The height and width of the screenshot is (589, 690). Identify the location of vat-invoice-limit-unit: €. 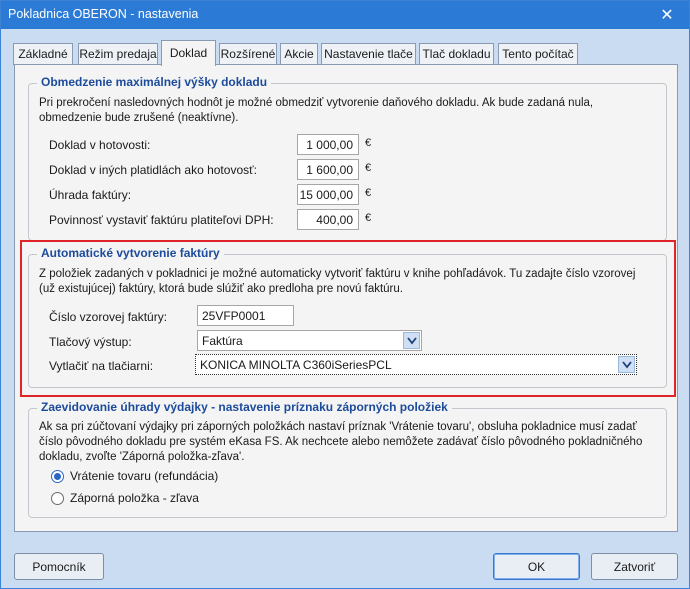
(368, 218).